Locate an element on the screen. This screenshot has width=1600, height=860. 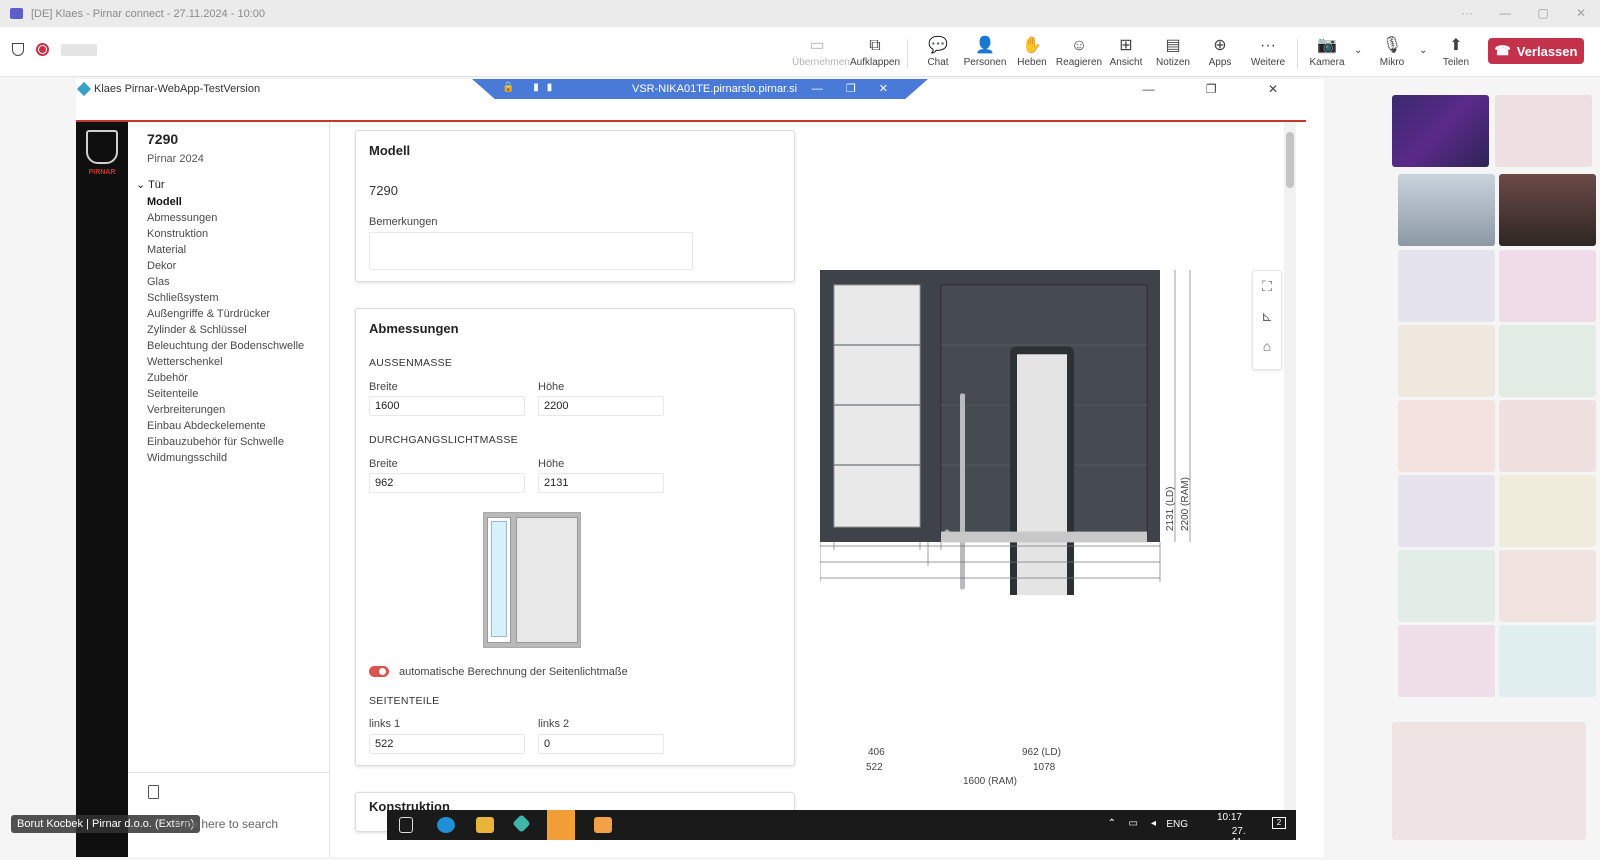
dim-door-ld: 962 (LD) is located at coordinates (1041, 752).